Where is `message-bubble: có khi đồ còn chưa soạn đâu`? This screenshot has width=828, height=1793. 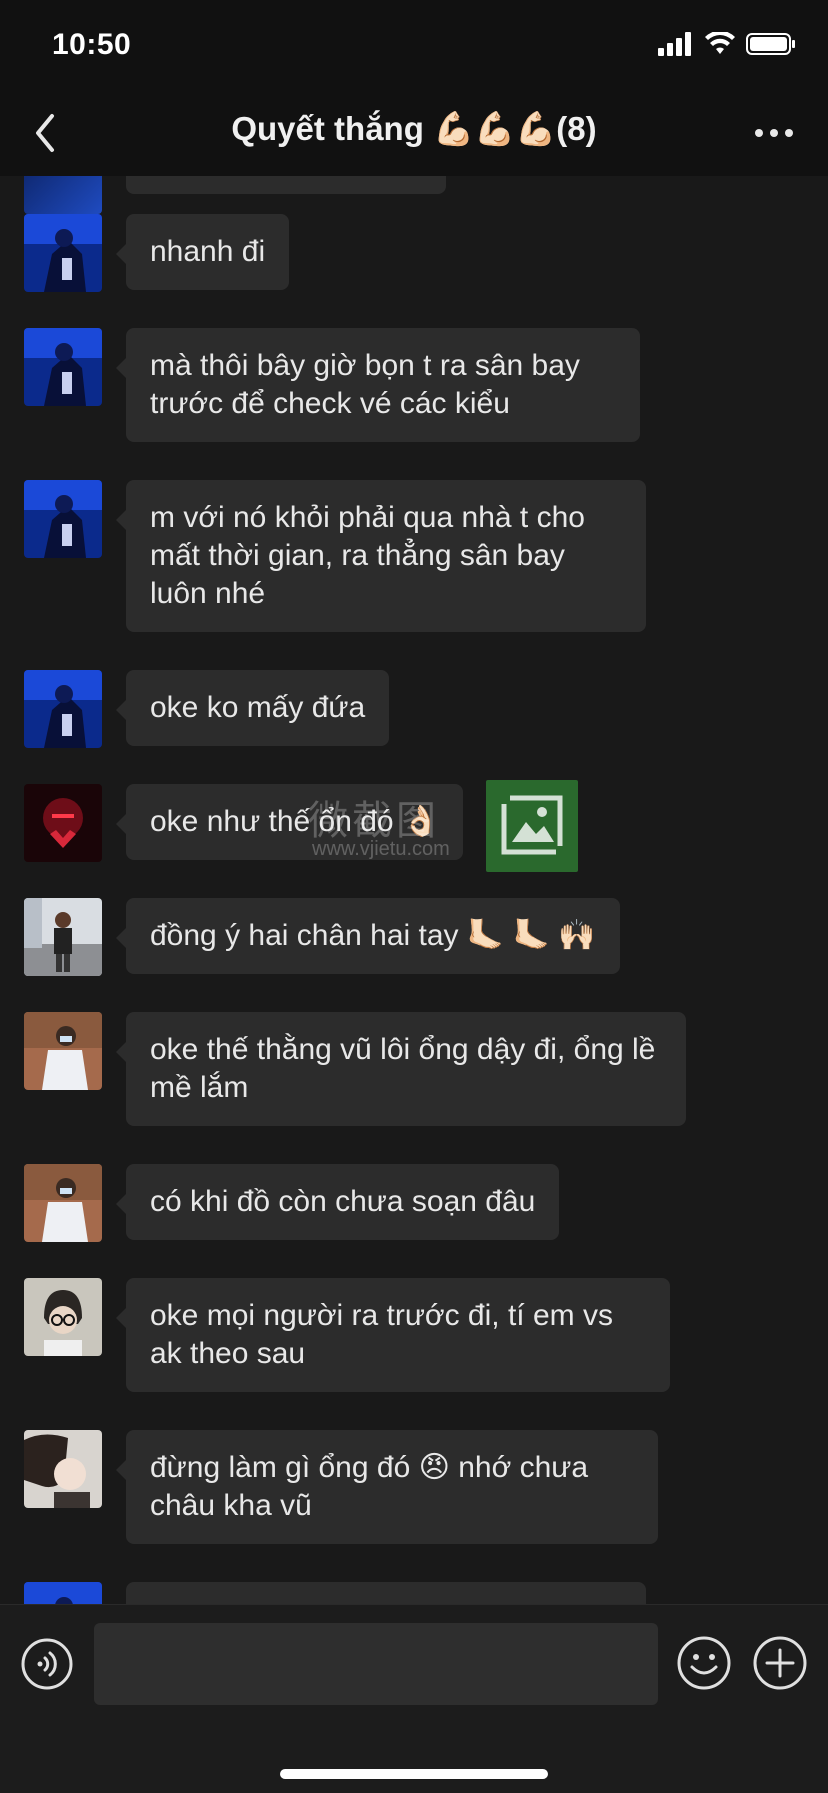
message-bubble: có khi đồ còn chưa soạn đâu is located at coordinates (337, 1202).